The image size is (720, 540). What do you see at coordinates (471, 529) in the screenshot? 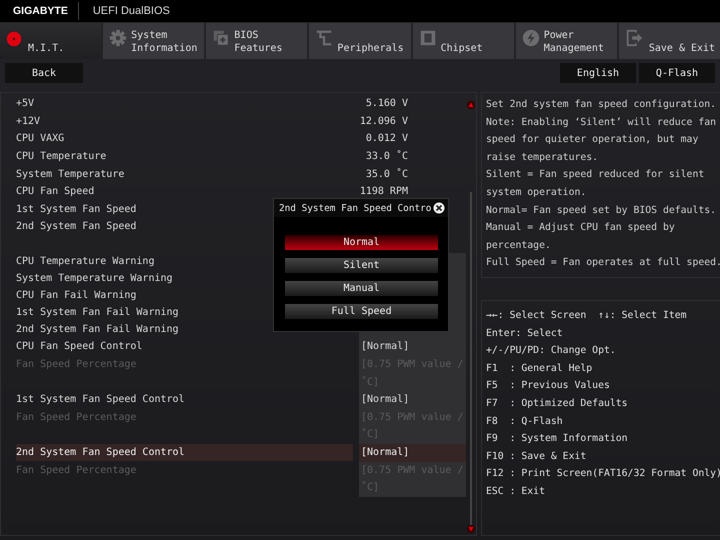
I see `scroll-down-icon` at bounding box center [471, 529].